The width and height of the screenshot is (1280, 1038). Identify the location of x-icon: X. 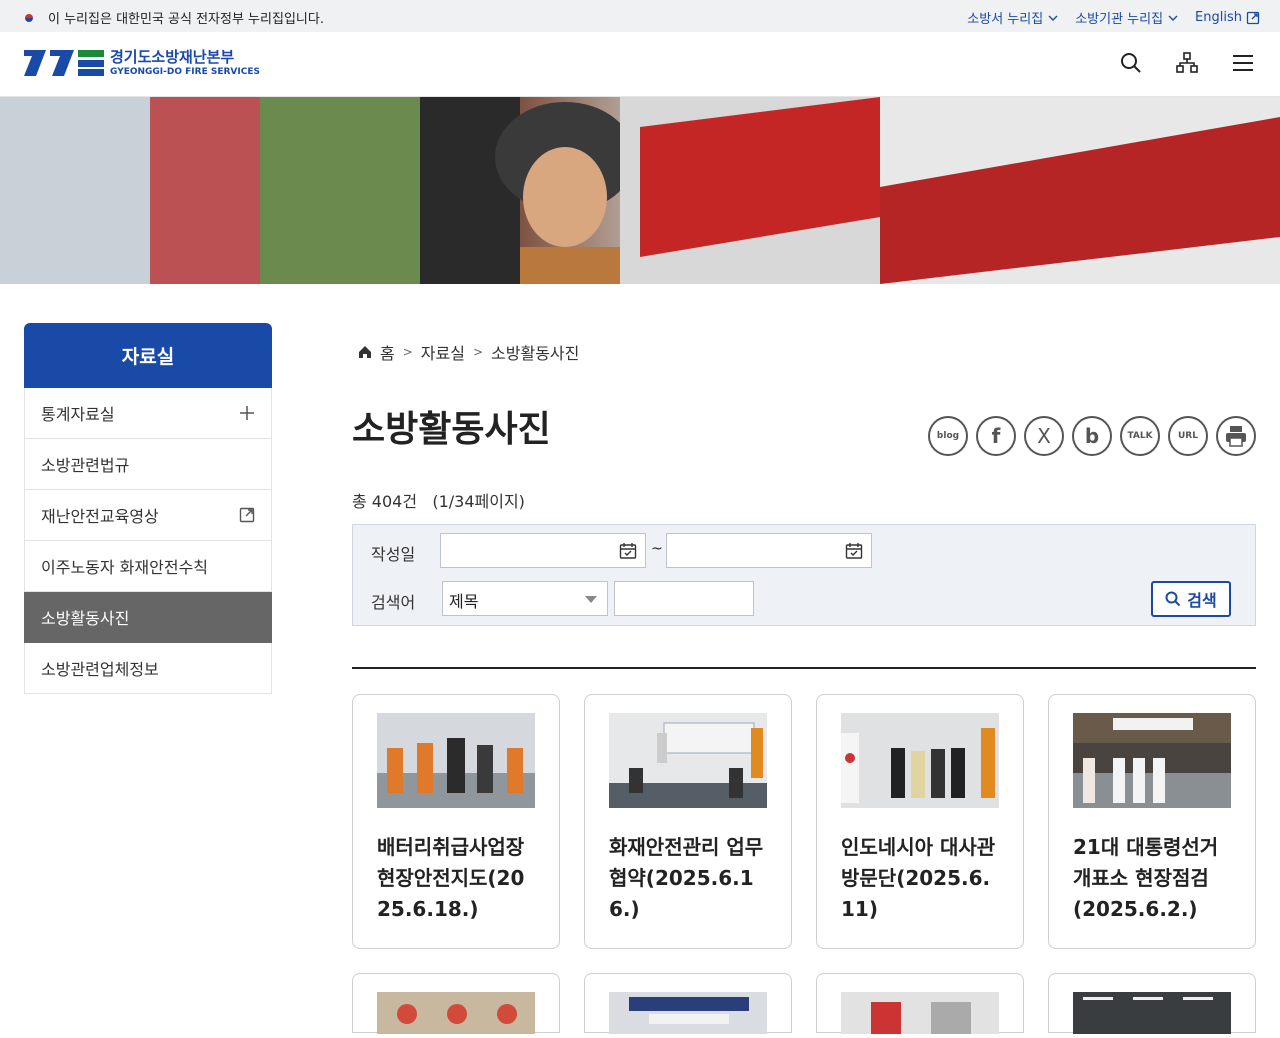
(1044, 436).